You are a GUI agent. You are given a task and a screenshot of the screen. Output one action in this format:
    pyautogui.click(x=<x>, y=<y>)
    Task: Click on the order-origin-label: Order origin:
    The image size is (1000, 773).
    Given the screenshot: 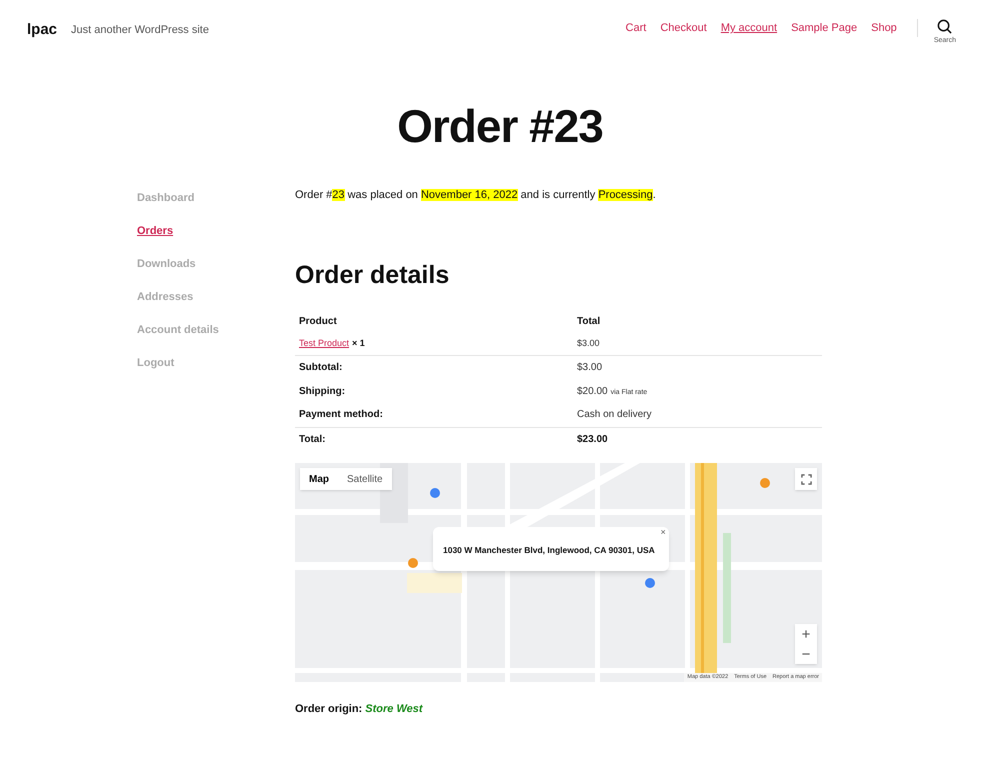 What is the action you would take?
    pyautogui.click(x=328, y=709)
    